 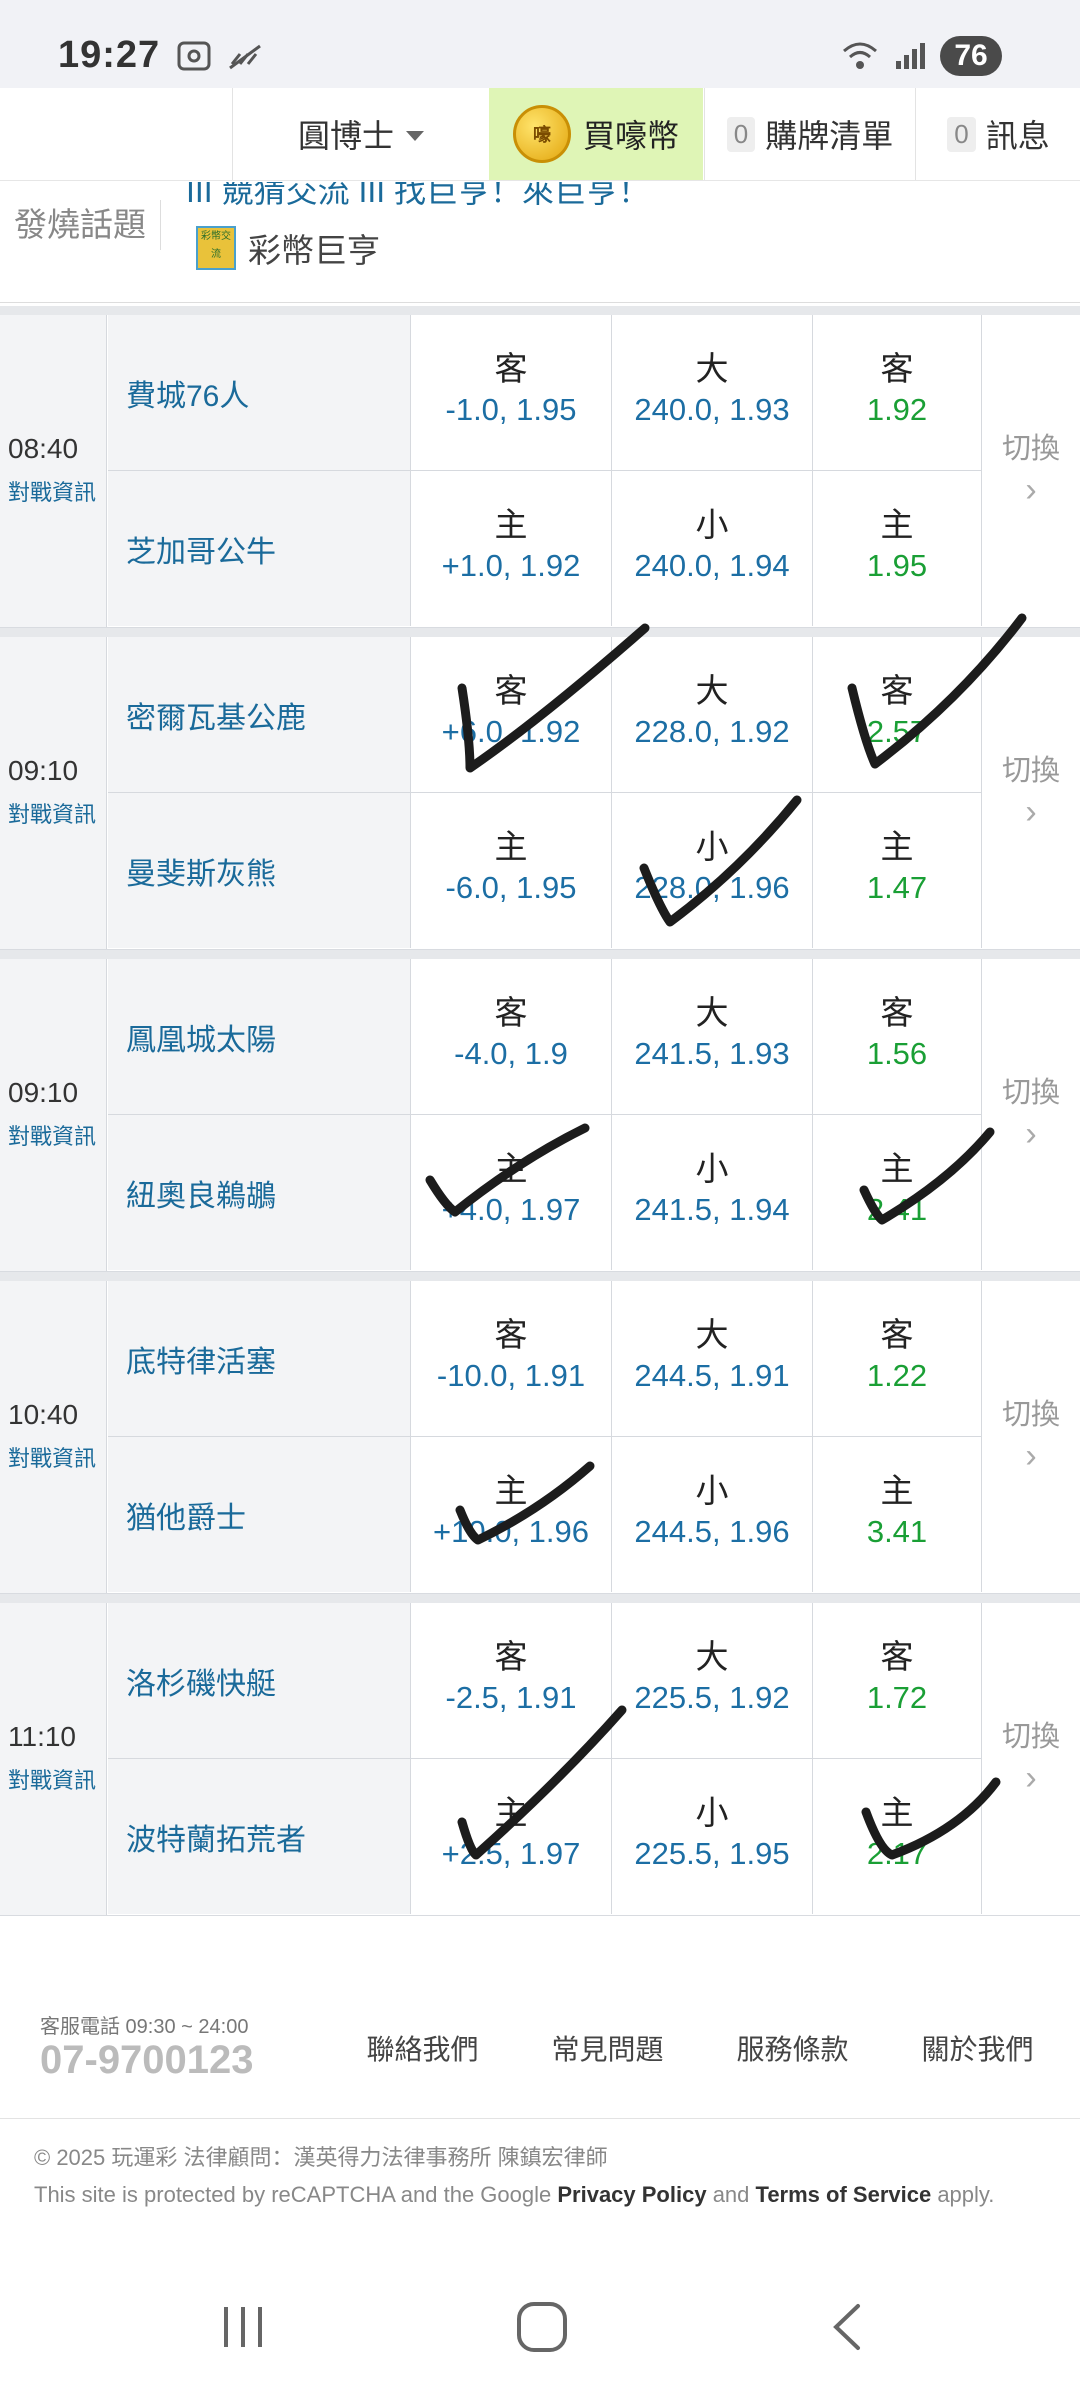 I want to click on recent-apps-icon, so click(x=243, y=2327).